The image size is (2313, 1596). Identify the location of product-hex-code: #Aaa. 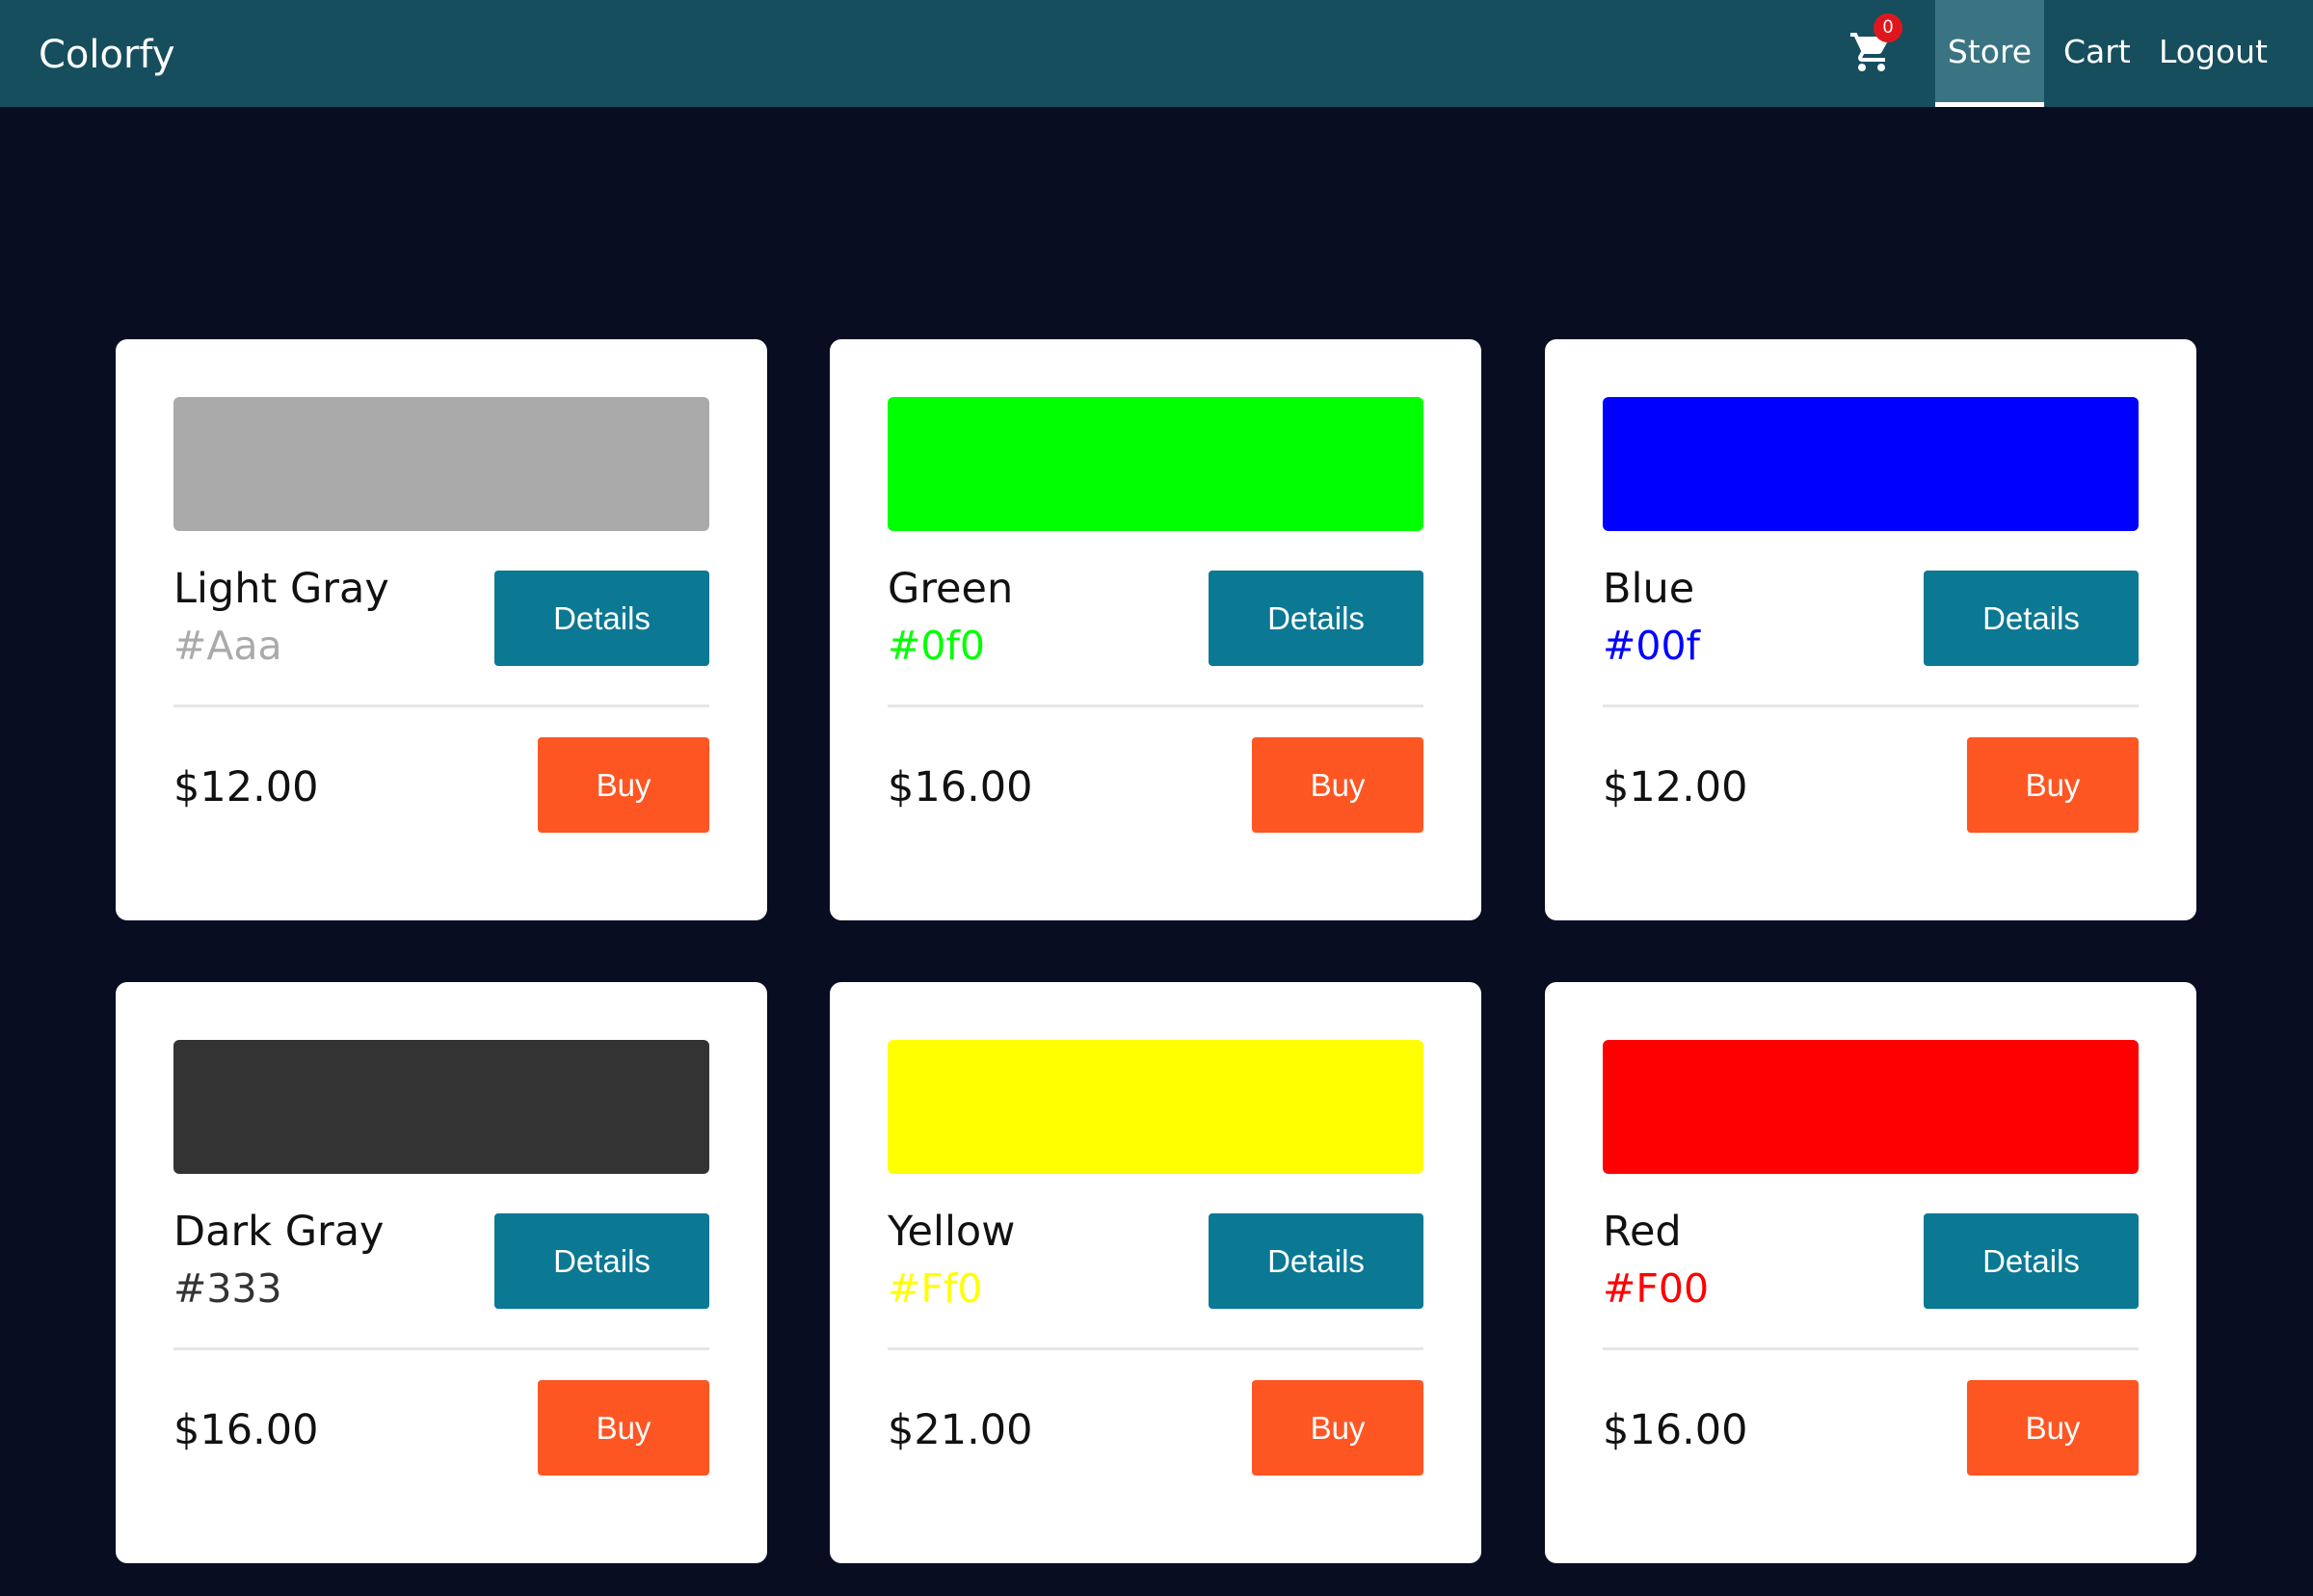
(227, 646).